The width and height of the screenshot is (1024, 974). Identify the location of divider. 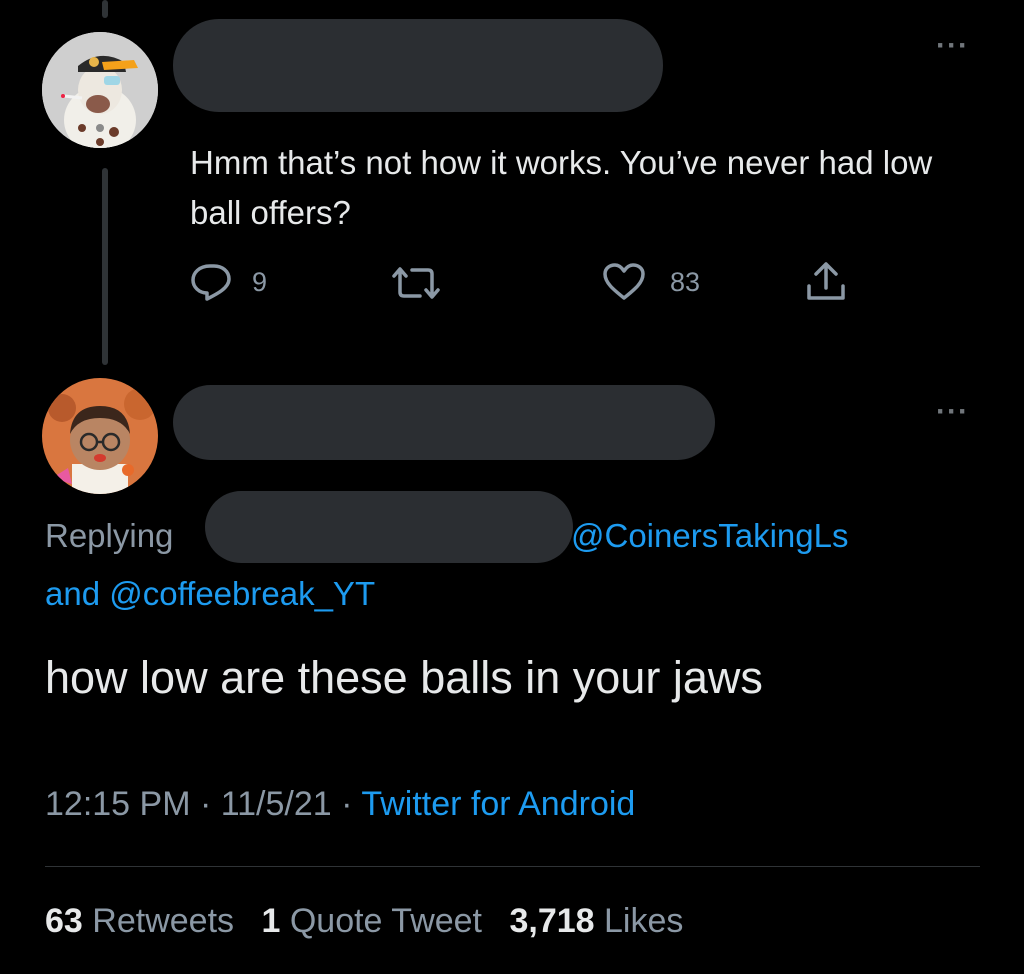
(512, 866).